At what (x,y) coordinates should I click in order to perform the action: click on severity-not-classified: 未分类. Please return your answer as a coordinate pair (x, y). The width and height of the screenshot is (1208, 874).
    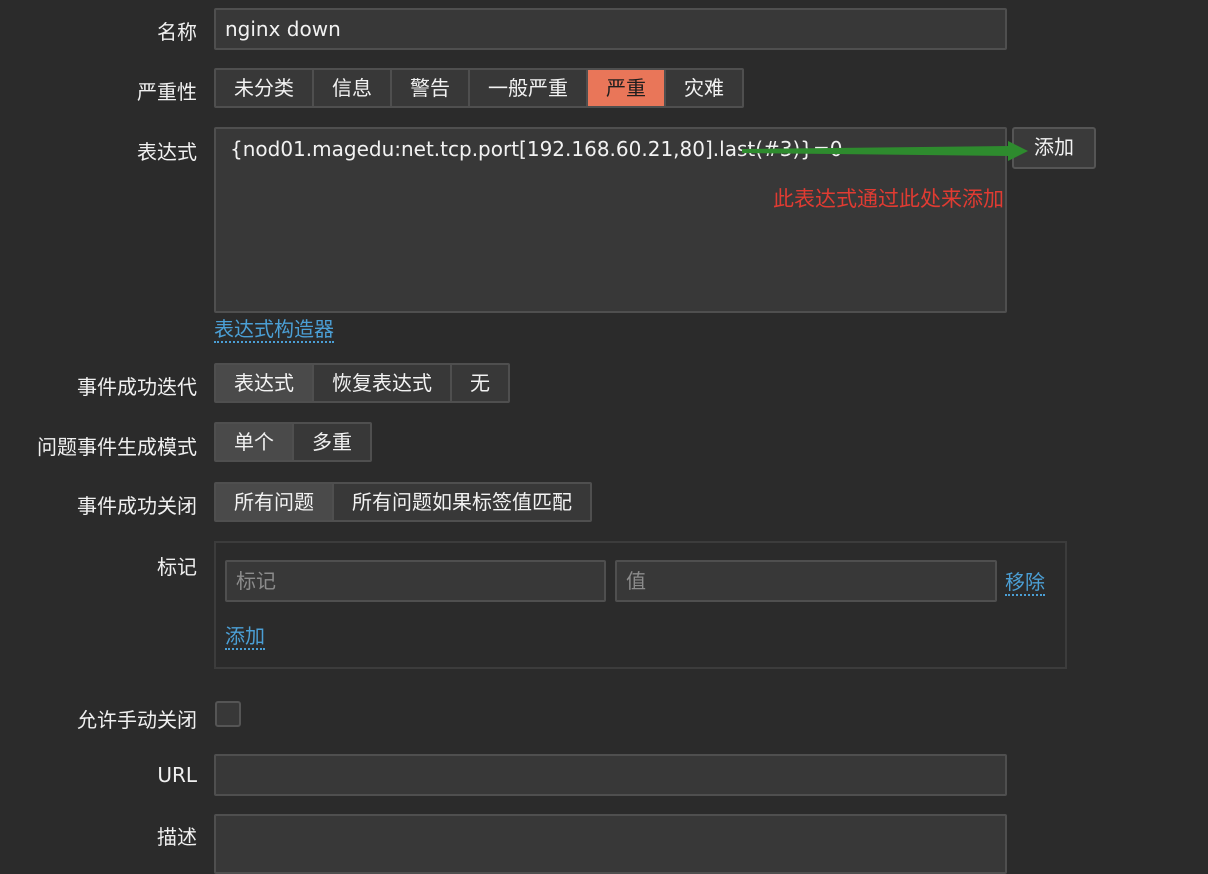
    Looking at the image, I should click on (265, 88).